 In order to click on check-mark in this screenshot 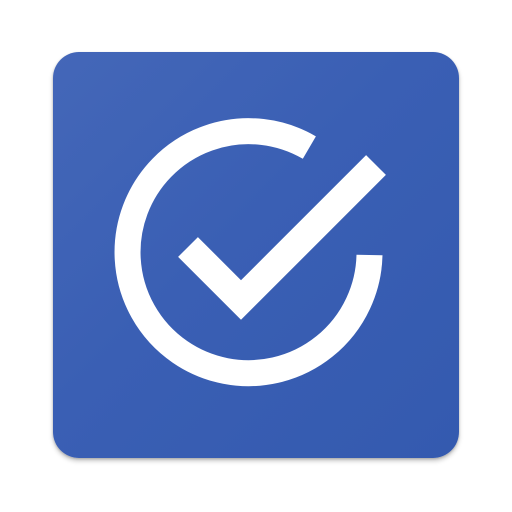, I will do `click(282, 237)`.